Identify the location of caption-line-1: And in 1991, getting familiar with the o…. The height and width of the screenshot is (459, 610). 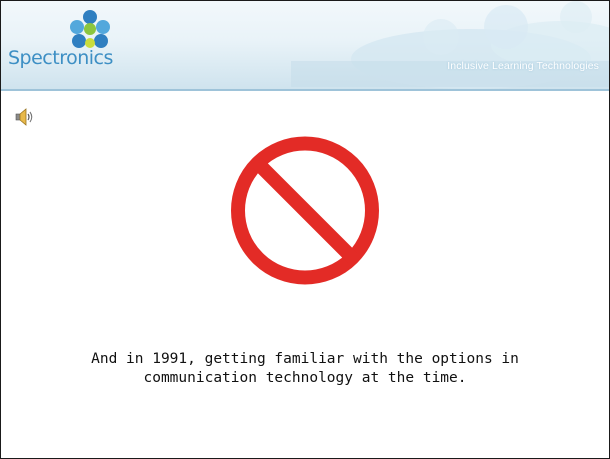
(305, 359).